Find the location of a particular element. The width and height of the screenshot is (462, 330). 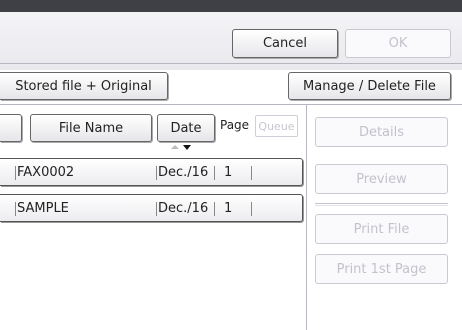

file-name-cell: FAX0002 is located at coordinates (46, 172).